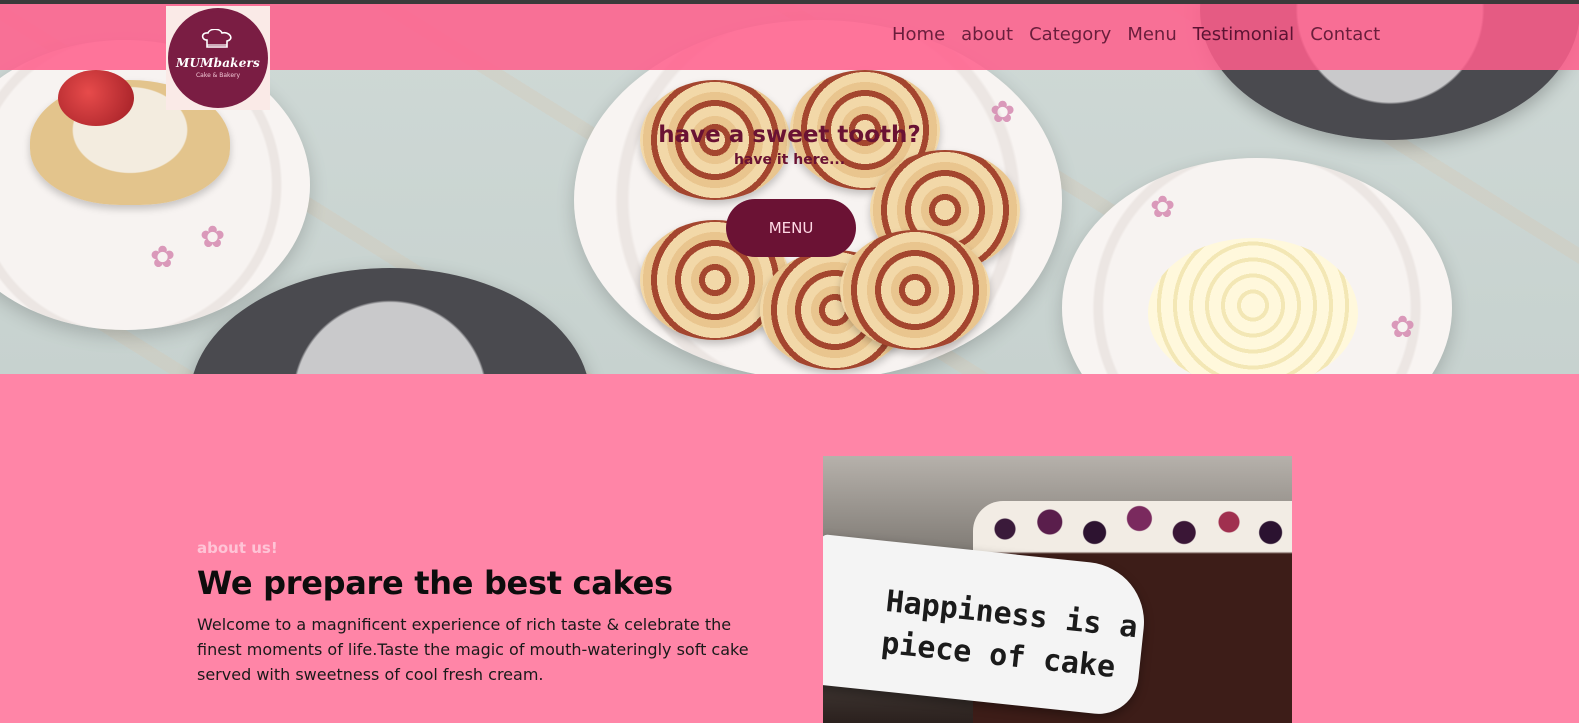 This screenshot has height=723, width=1579. What do you see at coordinates (789, 2) in the screenshot?
I see `browser-top-edge` at bounding box center [789, 2].